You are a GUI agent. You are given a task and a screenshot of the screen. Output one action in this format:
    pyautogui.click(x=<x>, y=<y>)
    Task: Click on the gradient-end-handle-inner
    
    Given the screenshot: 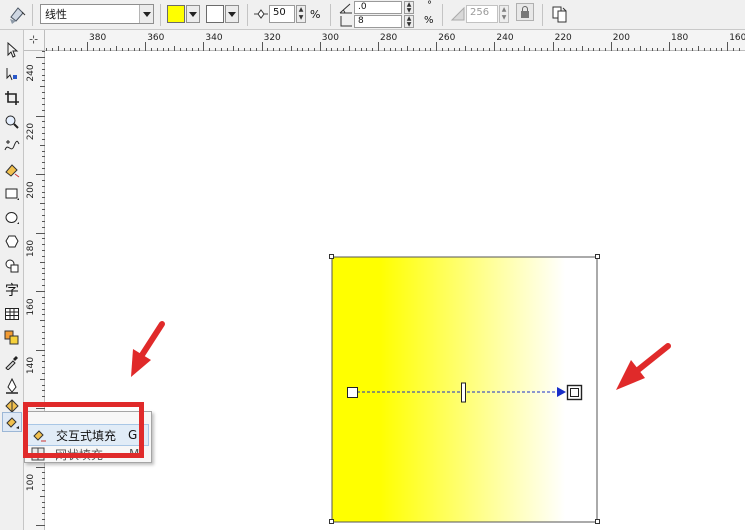 What is the action you would take?
    pyautogui.click(x=574, y=392)
    